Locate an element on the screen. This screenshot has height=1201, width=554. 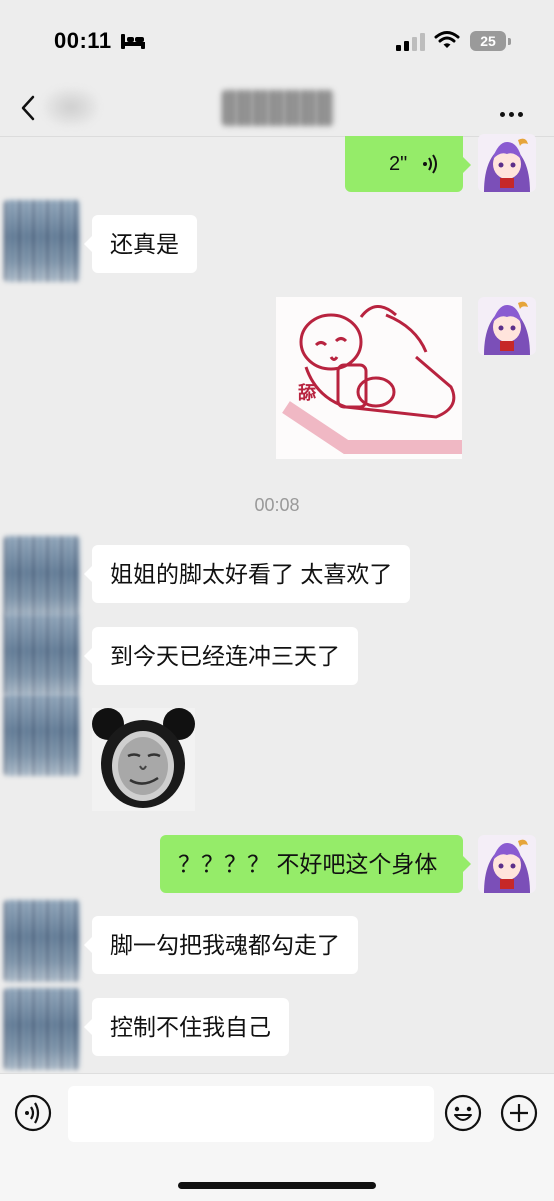
wifi-icon is located at coordinates (447, 39).